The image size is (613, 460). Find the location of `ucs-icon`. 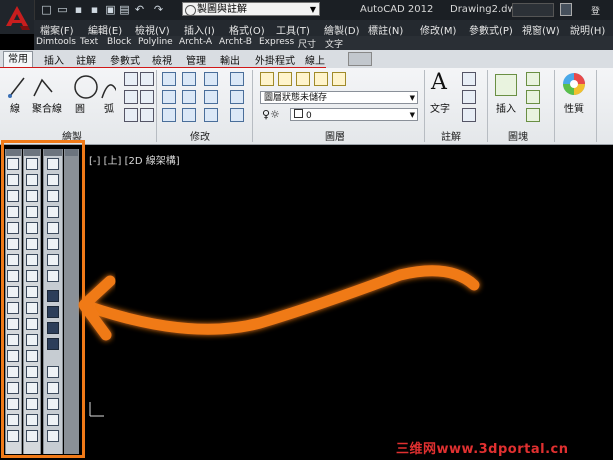

ucs-icon is located at coordinates (96, 409).